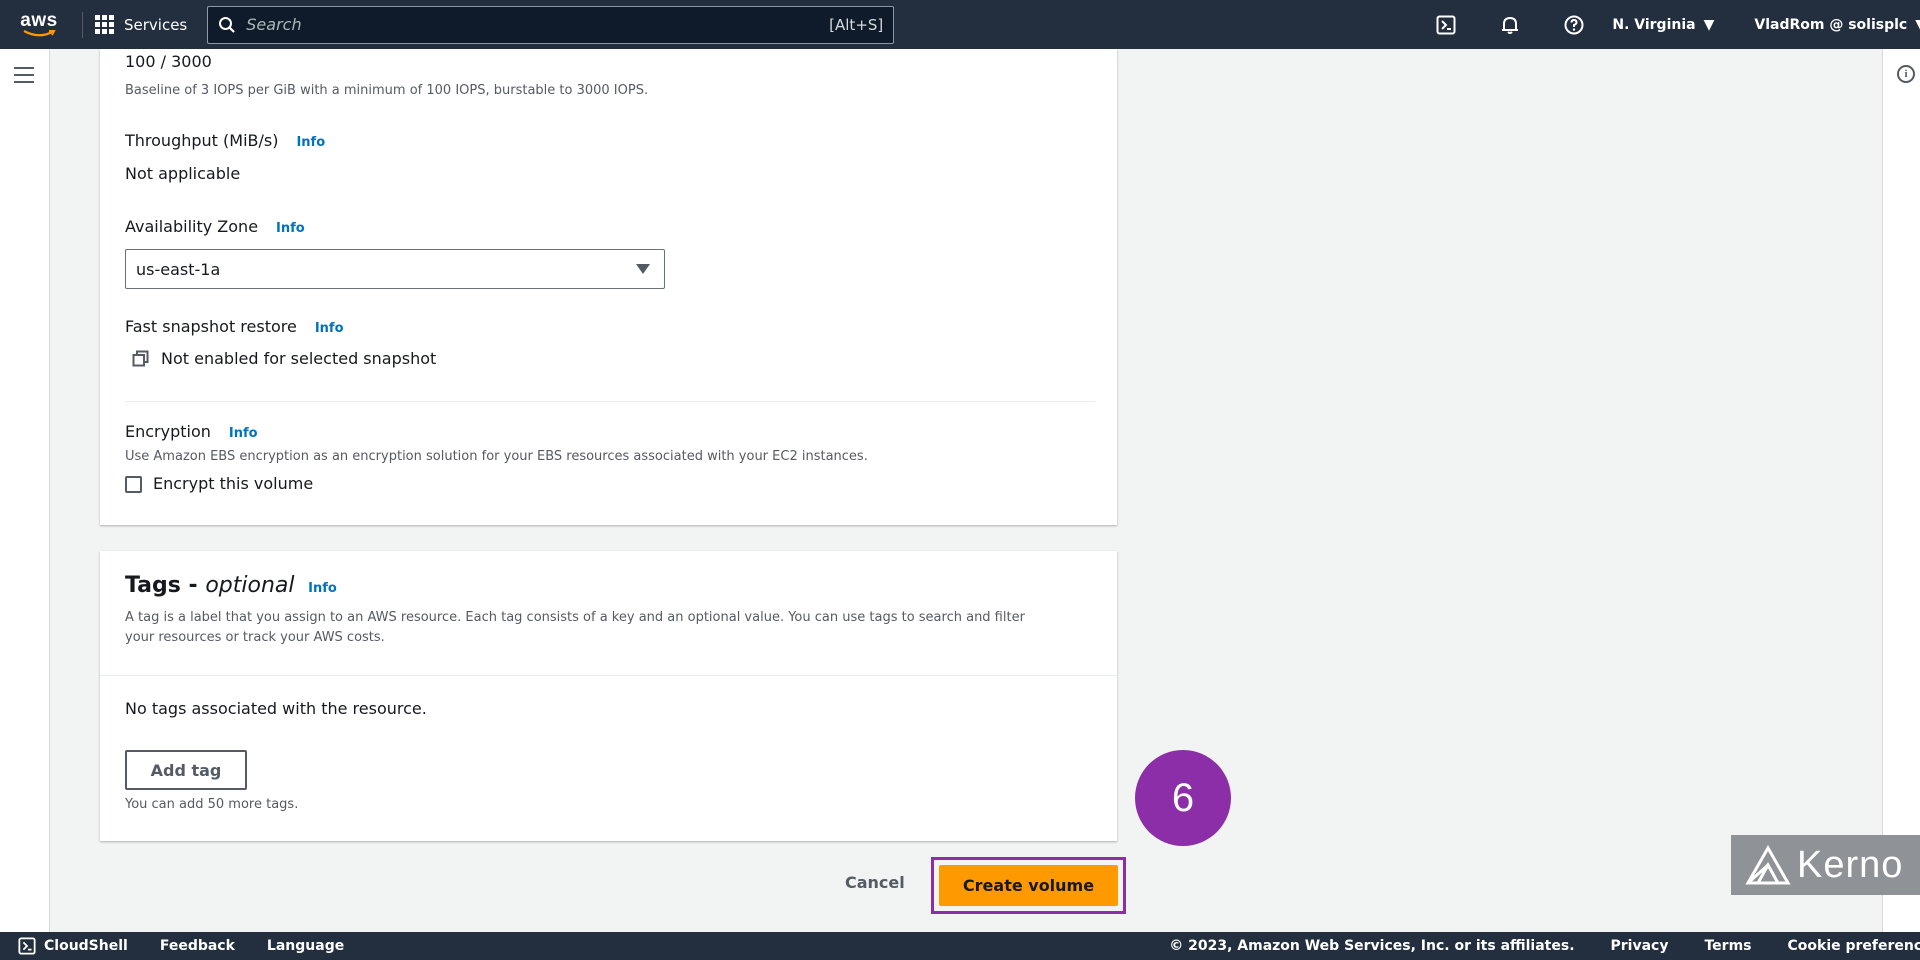 The image size is (1920, 960). Describe the element at coordinates (178, 269) in the screenshot. I see `availability-zone-selected-value: us-east-1a` at that location.